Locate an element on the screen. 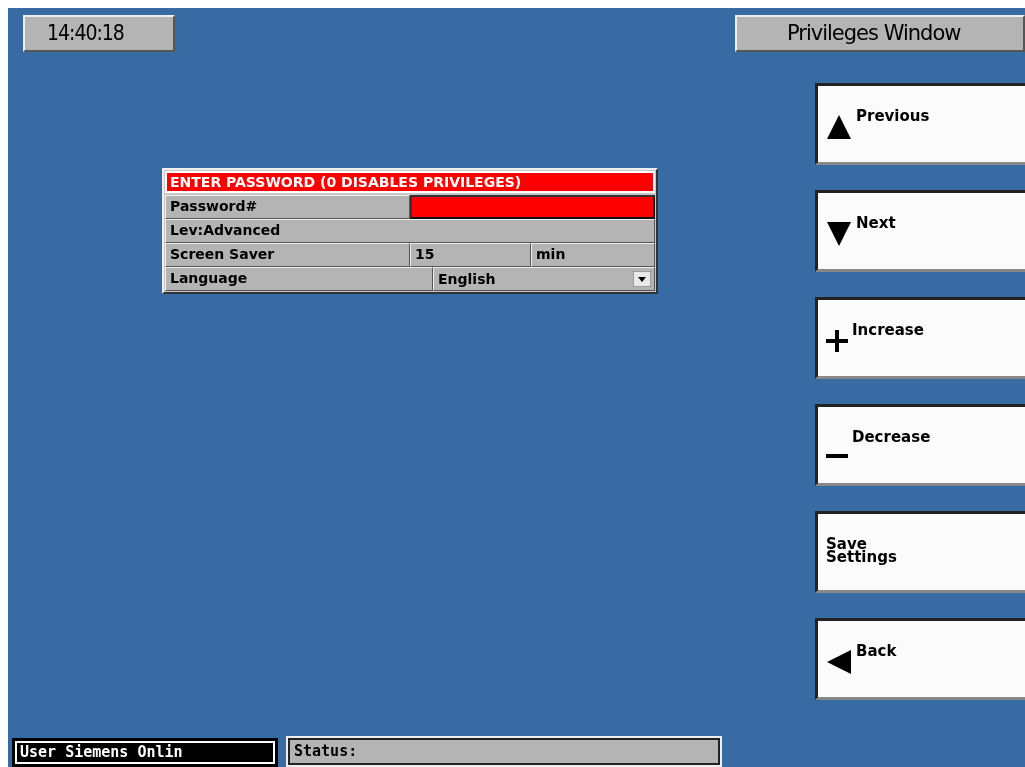  language-dropdown: English is located at coordinates (544, 279).